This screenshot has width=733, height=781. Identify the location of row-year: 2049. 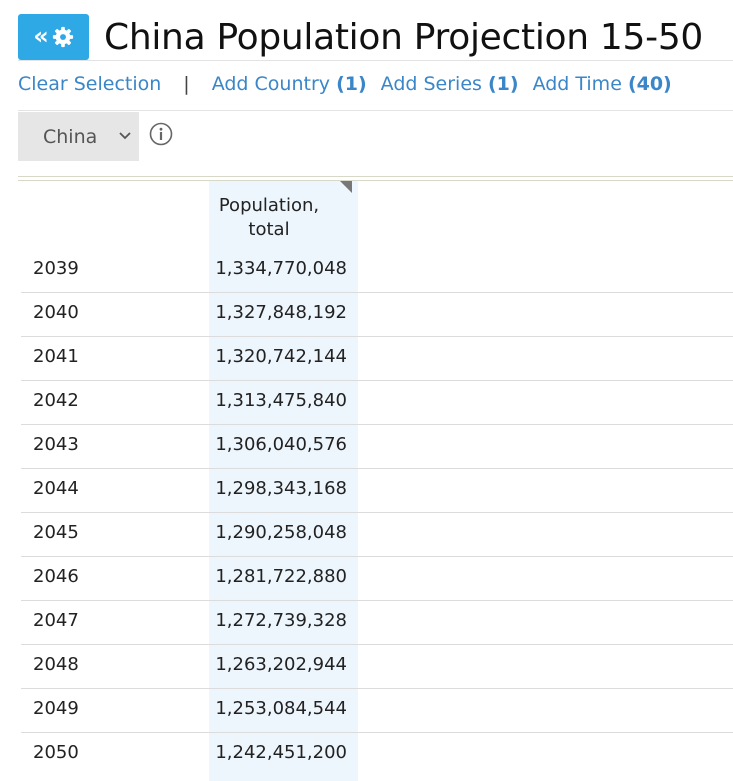
(56, 708).